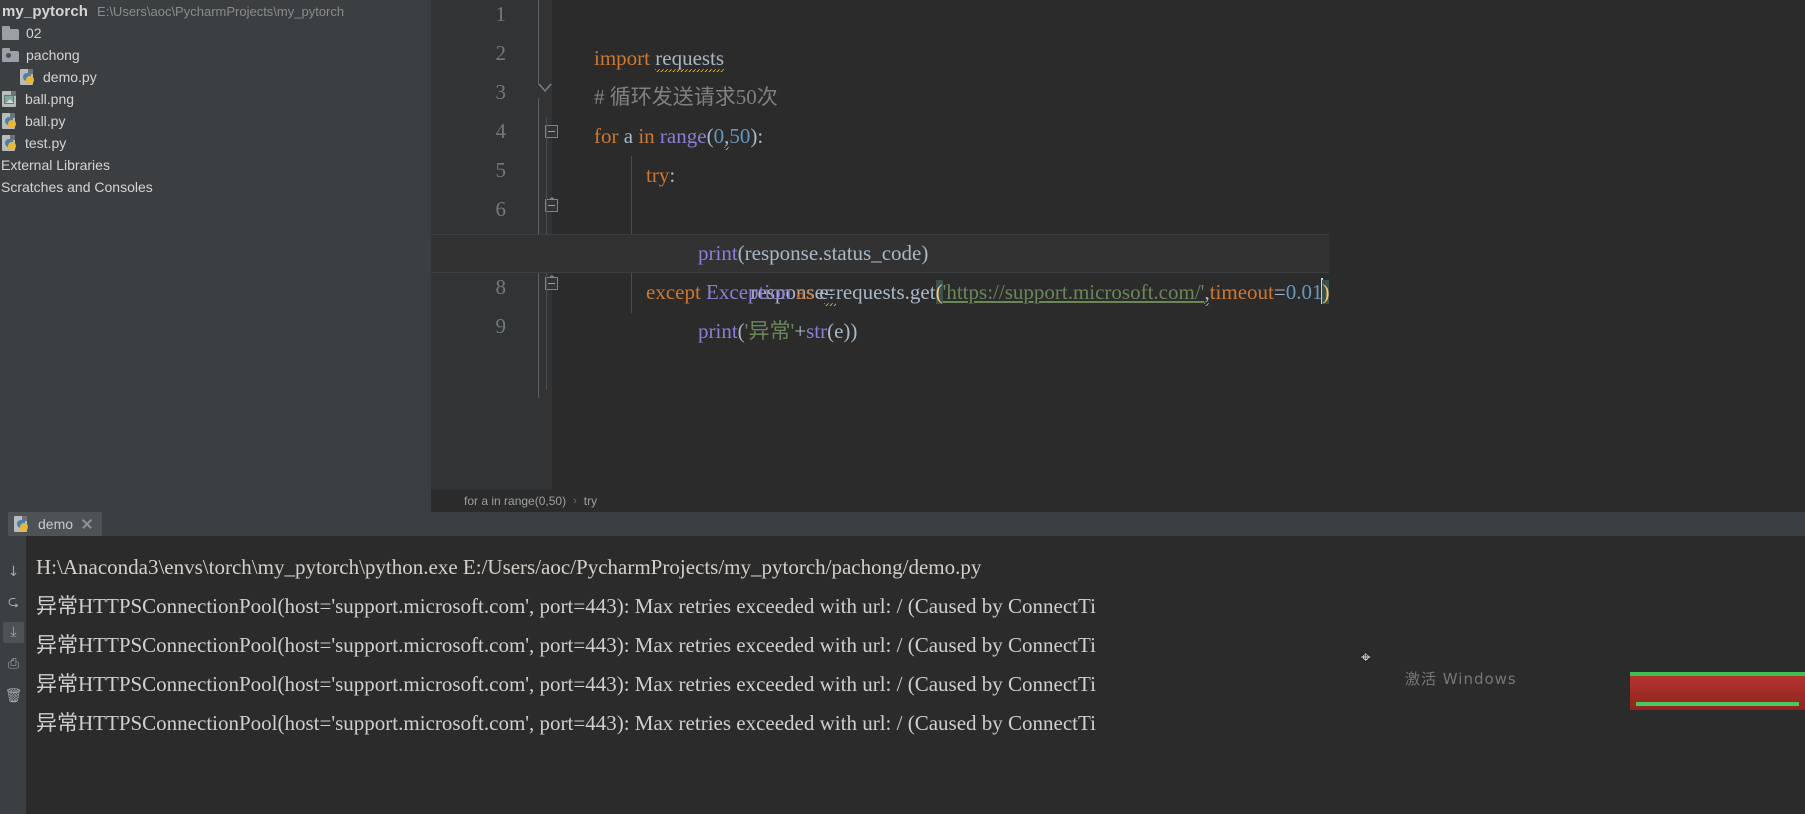 The height and width of the screenshot is (814, 1805). What do you see at coordinates (740, 292) in the screenshot?
I see `code-line-7: except Exception as e:` at bounding box center [740, 292].